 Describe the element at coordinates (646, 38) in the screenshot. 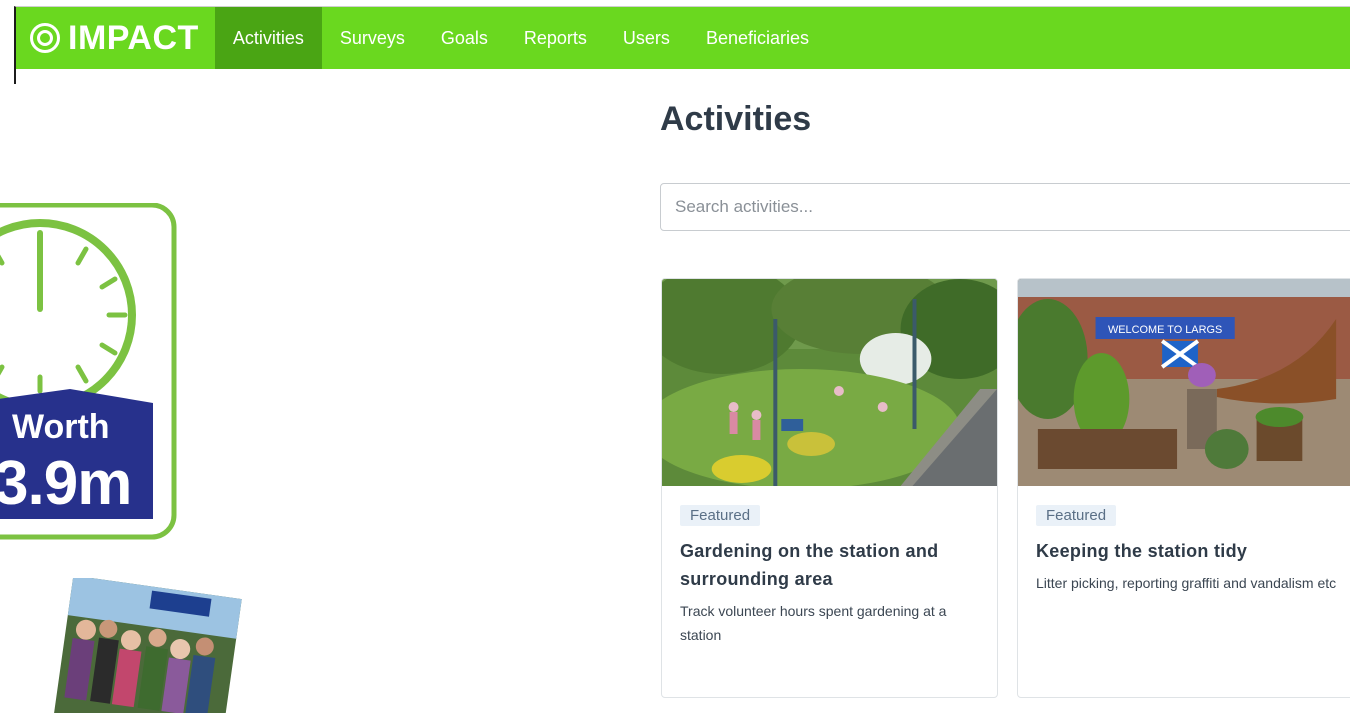

I see `nav-users: Users` at that location.